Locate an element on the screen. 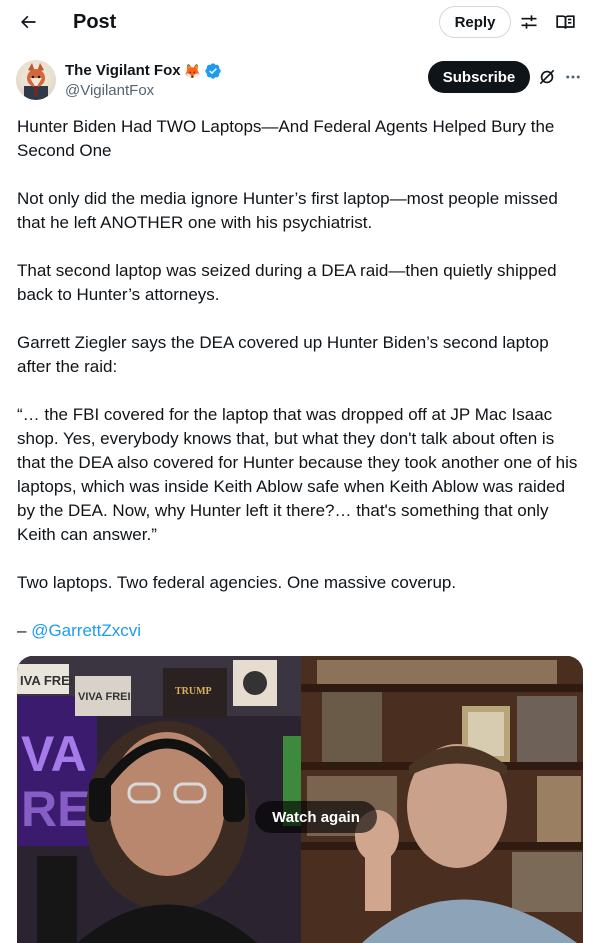 Image resolution: width=592 pixels, height=943 pixels. book-text: TRUMP is located at coordinates (193, 691).